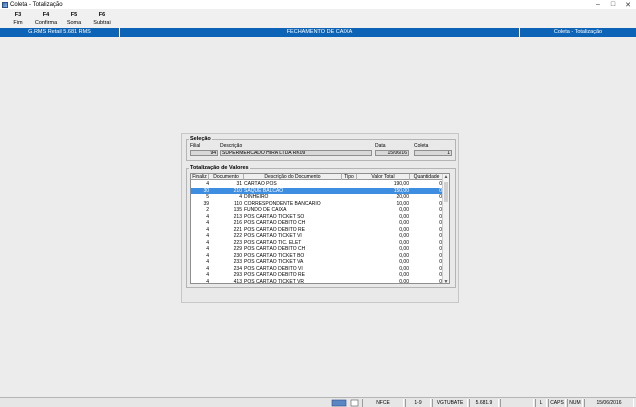 This screenshot has width=636, height=407. What do you see at coordinates (609, 403) in the screenshot?
I see `status-date: 15/06/2016` at bounding box center [609, 403].